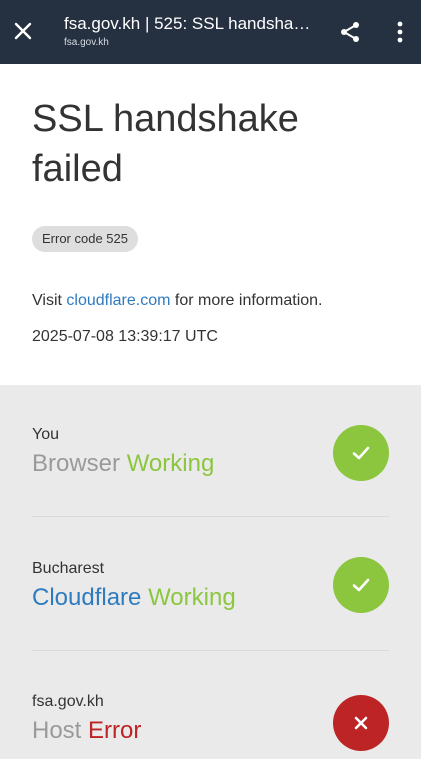  Describe the element at coordinates (125, 336) in the screenshot. I see `error-timestamp: 2025-07-08 13:39:17 UTC` at that location.